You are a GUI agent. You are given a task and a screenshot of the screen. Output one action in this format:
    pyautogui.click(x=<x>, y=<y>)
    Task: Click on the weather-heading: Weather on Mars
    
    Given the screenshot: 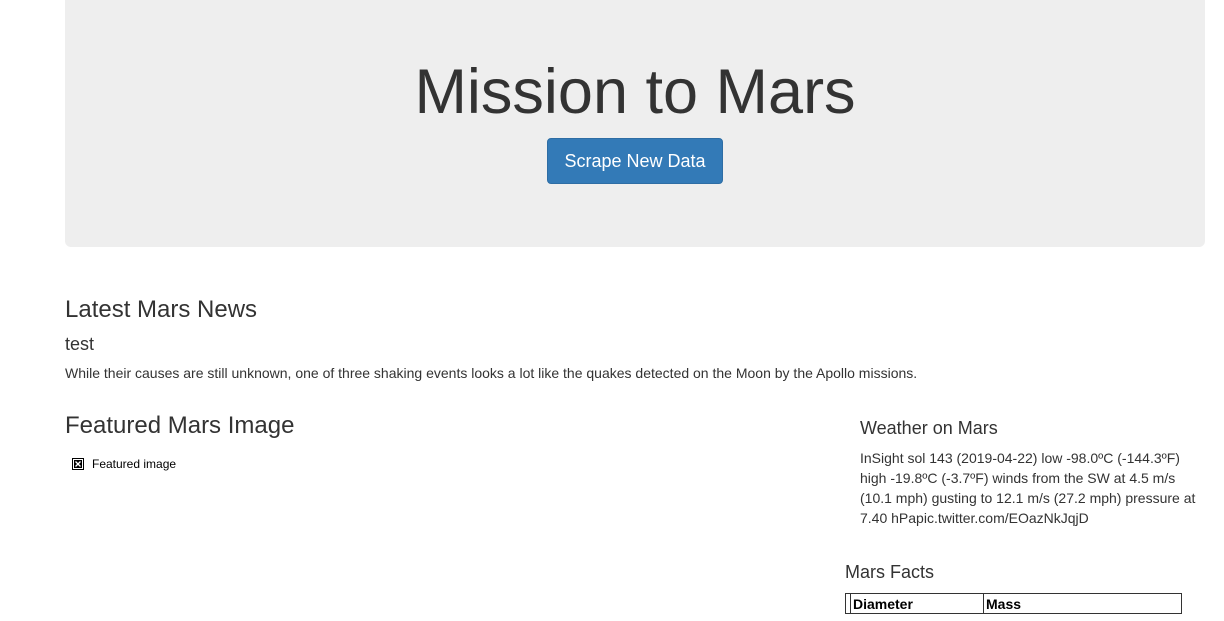 What is the action you would take?
    pyautogui.click(x=929, y=428)
    